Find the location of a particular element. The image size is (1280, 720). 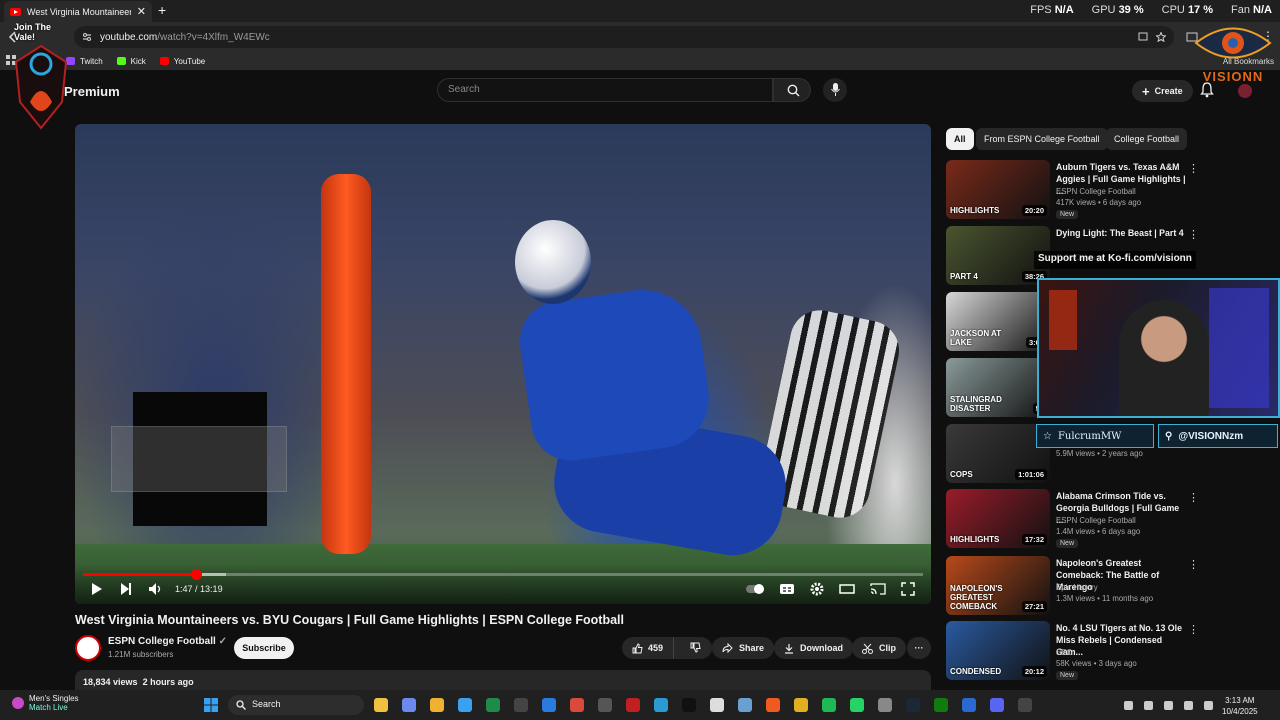

share-button: Share is located at coordinates (743, 648).